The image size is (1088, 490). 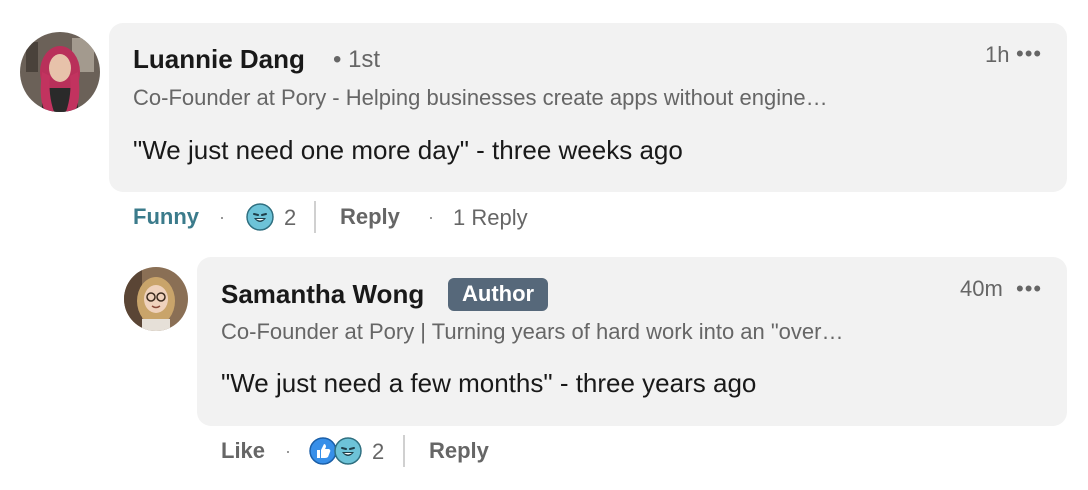 I want to click on replies-count: 1 Reply, so click(x=490, y=218).